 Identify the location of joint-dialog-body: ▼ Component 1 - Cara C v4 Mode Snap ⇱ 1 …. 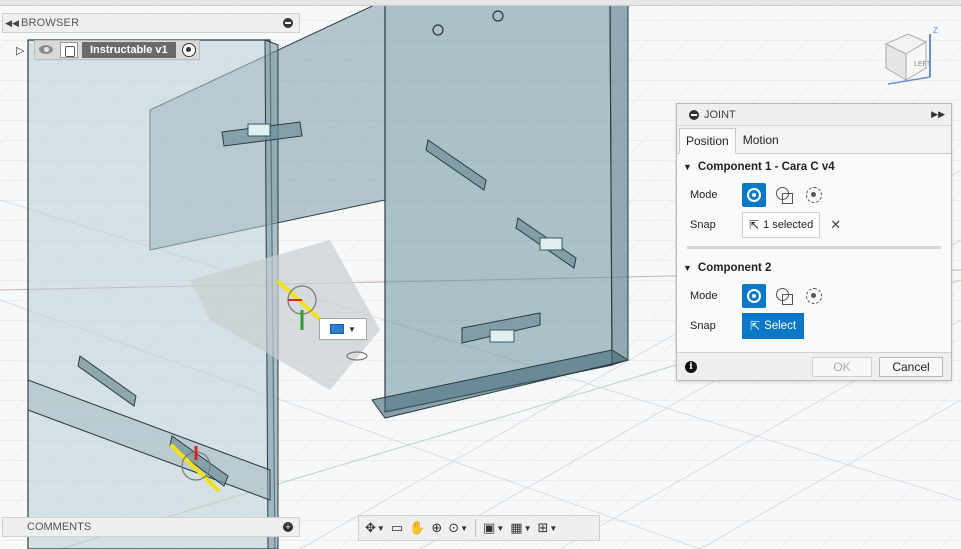
(814, 262).